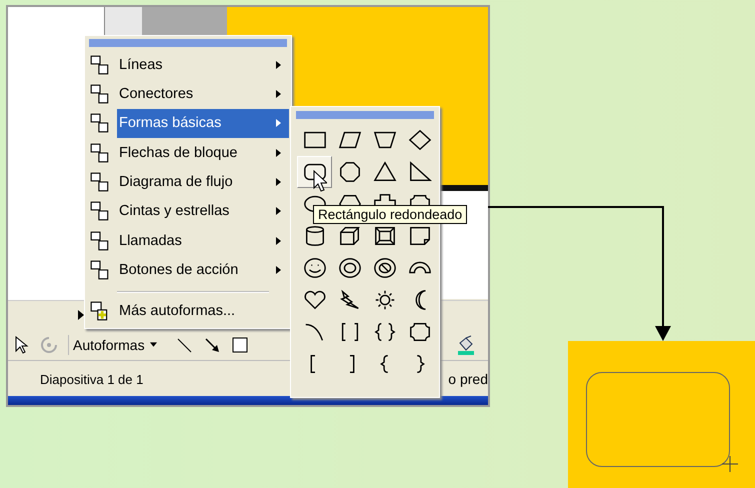 The width and height of the screenshot is (755, 488). I want to click on double-bracket-icon, so click(349, 332).